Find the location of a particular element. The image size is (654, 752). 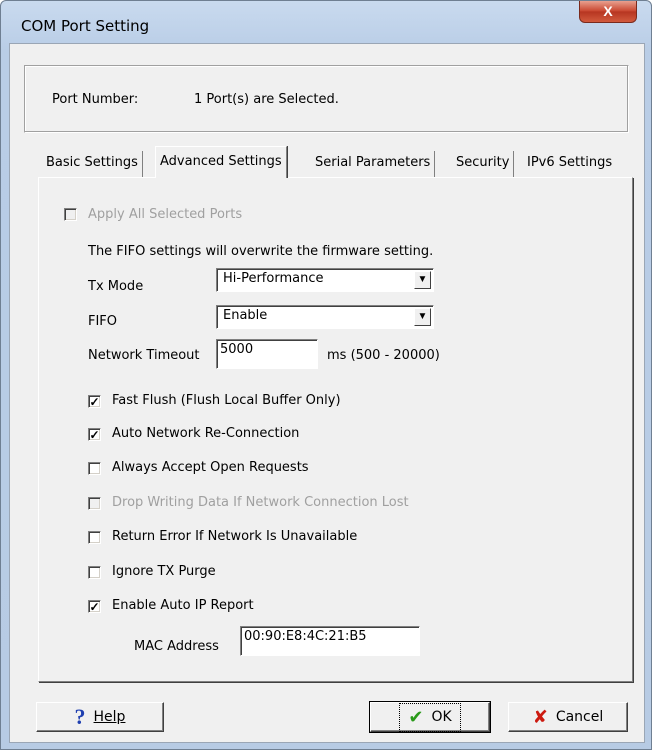

auto-ip-report-label: Enable Auto IP Report is located at coordinates (183, 605).